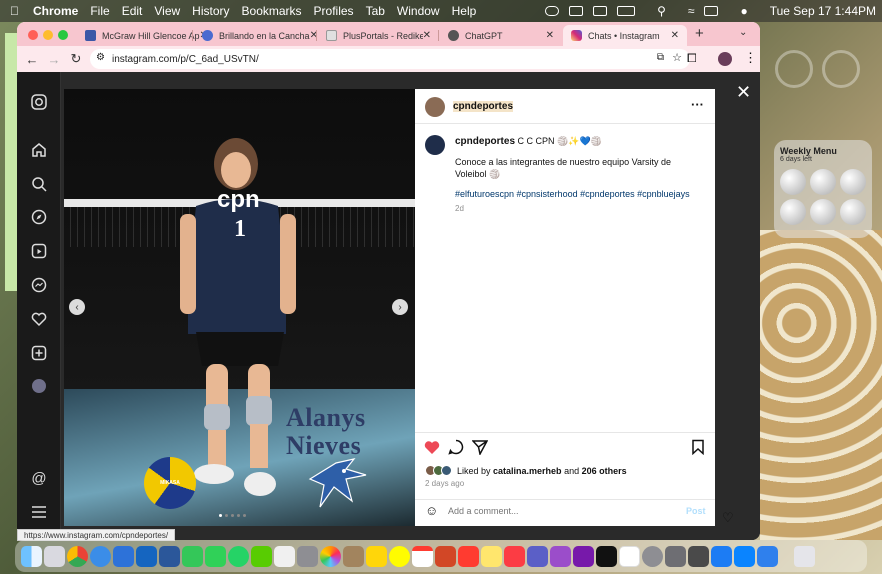  Describe the element at coordinates (696, 511) in the screenshot. I see `post-comment-button: Post` at that location.